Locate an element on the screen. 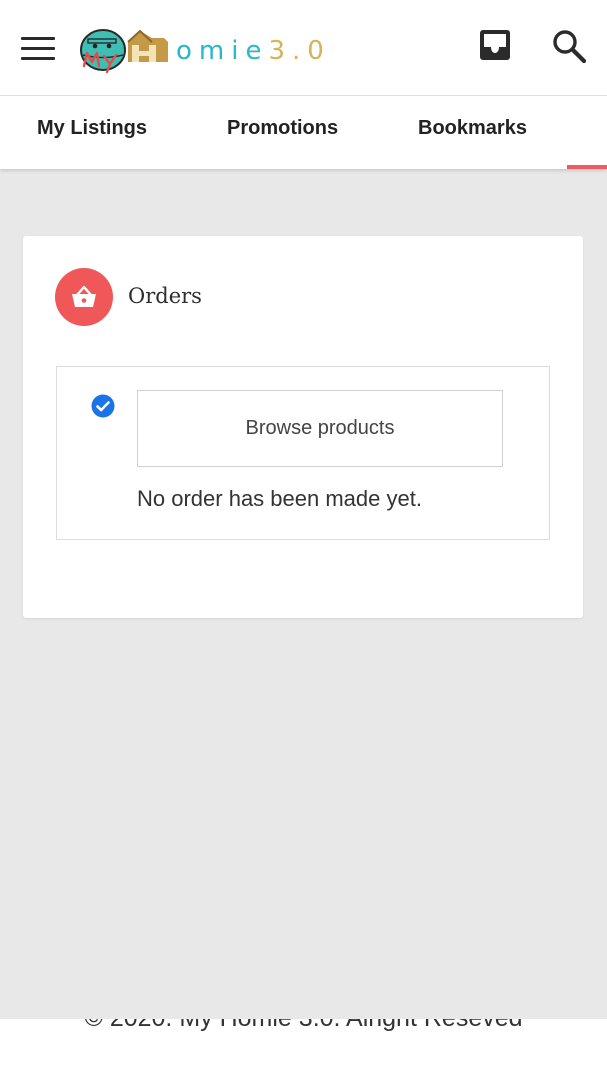 This screenshot has height=1080, width=607. shopping-basket-icon is located at coordinates (84, 297).